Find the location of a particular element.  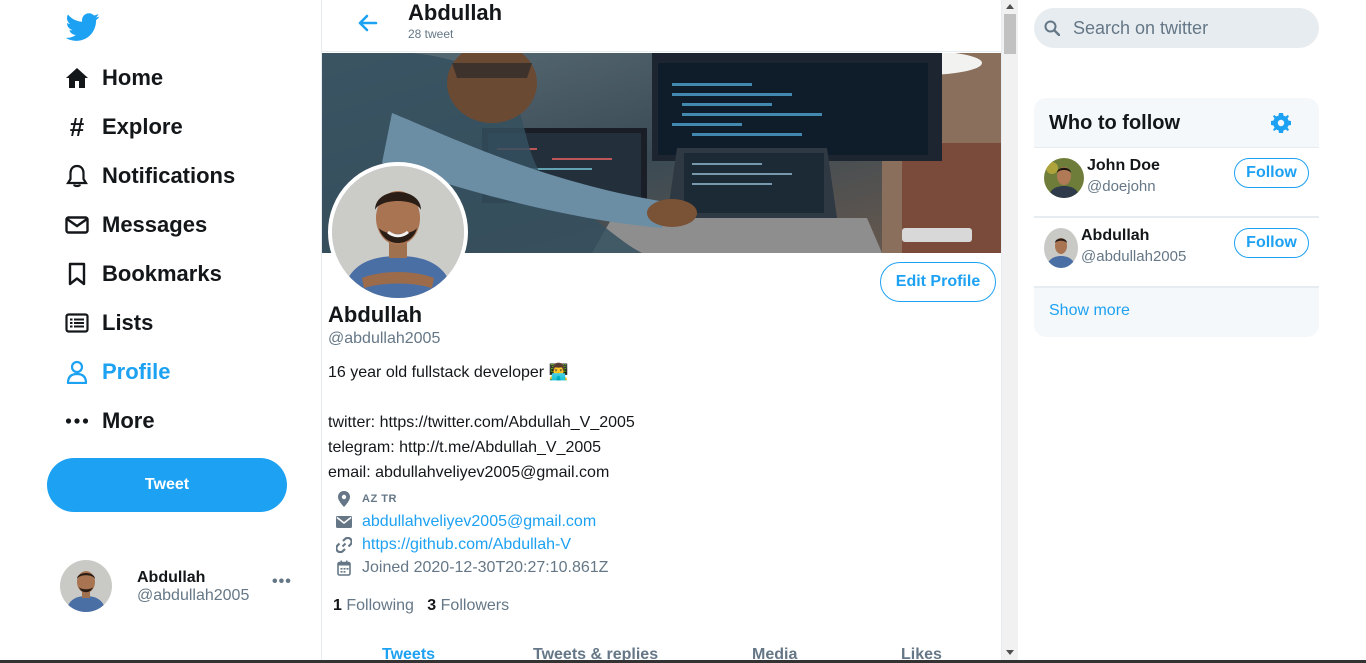

back-arrow-icon is located at coordinates (367, 23).